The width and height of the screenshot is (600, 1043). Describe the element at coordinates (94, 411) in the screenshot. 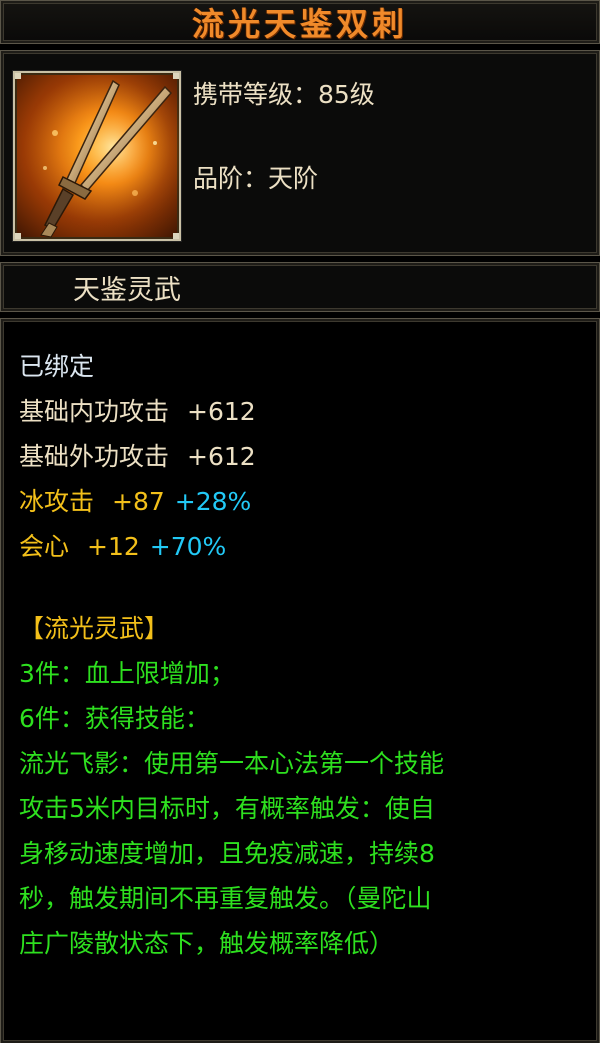

I see `stat-label: 基础内功攻击` at that location.